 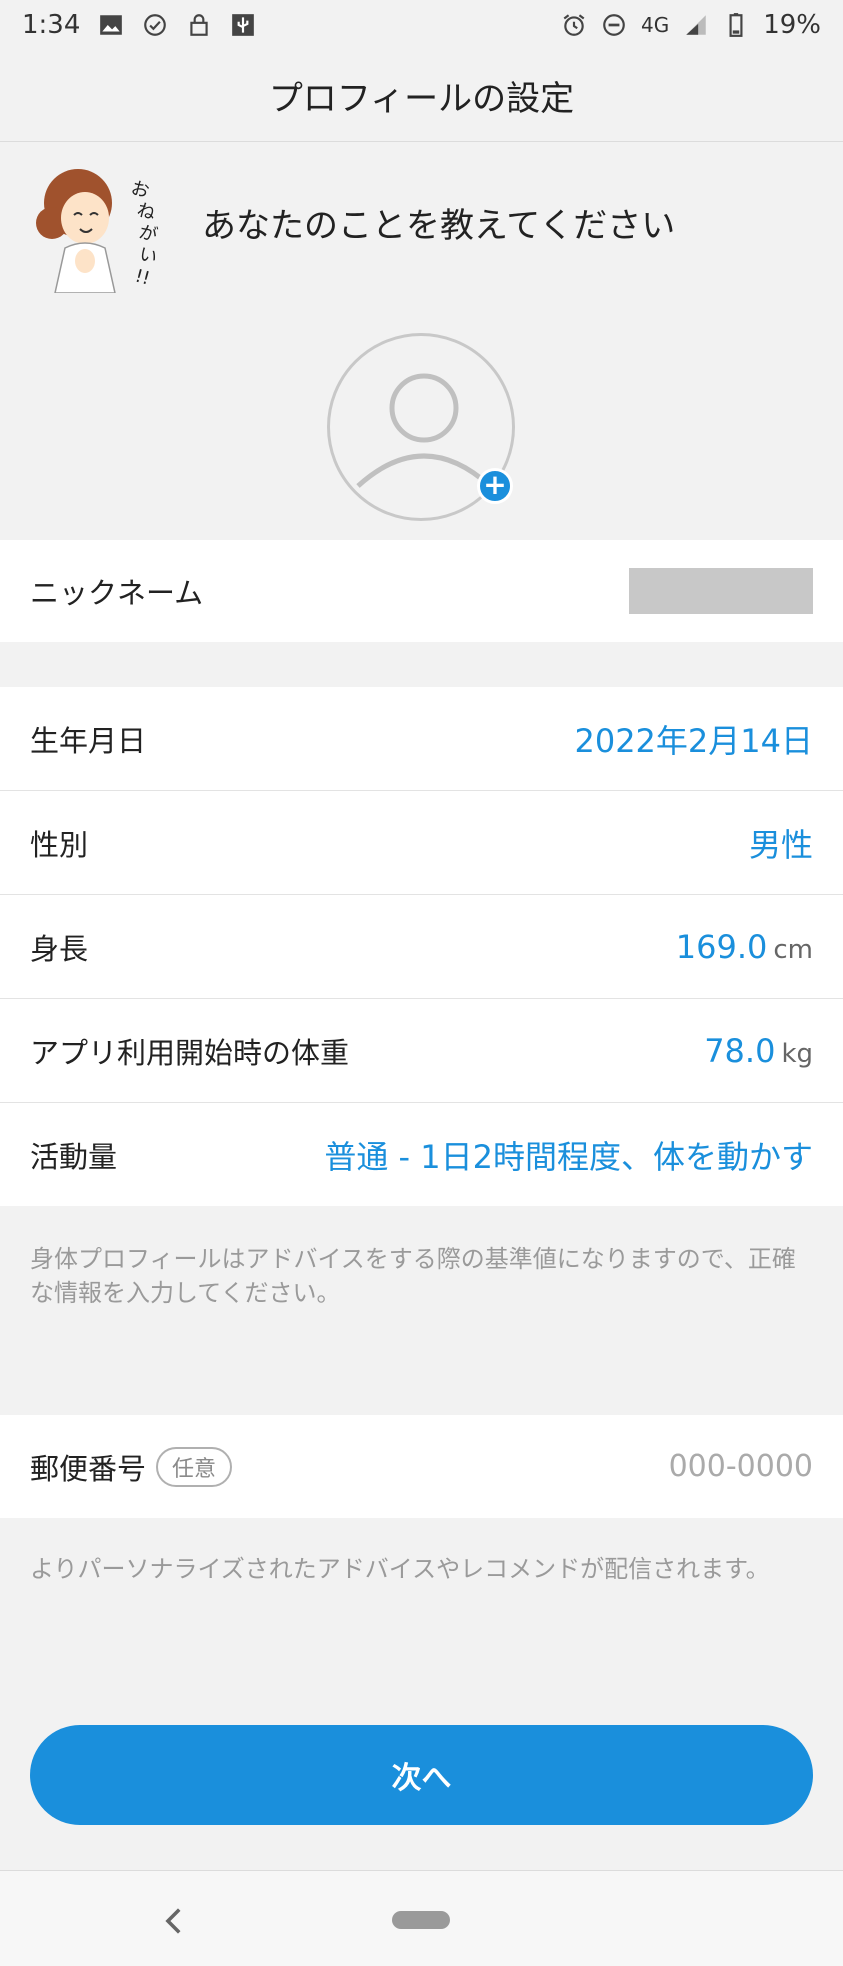 I want to click on next-button: 次へ, so click(x=421, y=1775).